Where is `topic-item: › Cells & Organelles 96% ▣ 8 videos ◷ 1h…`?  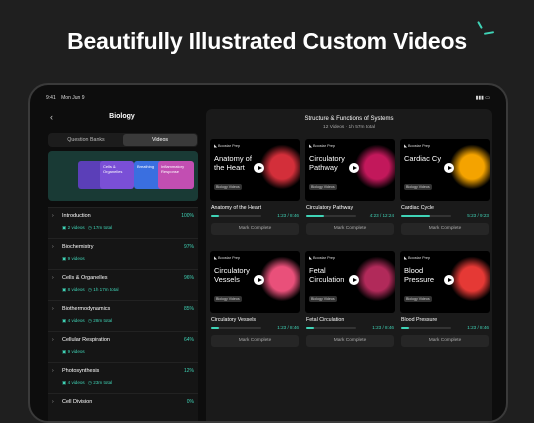
topic-item: › Cells & Organelles 96% ▣ 8 videos ◷ 1h… is located at coordinates (123, 284).